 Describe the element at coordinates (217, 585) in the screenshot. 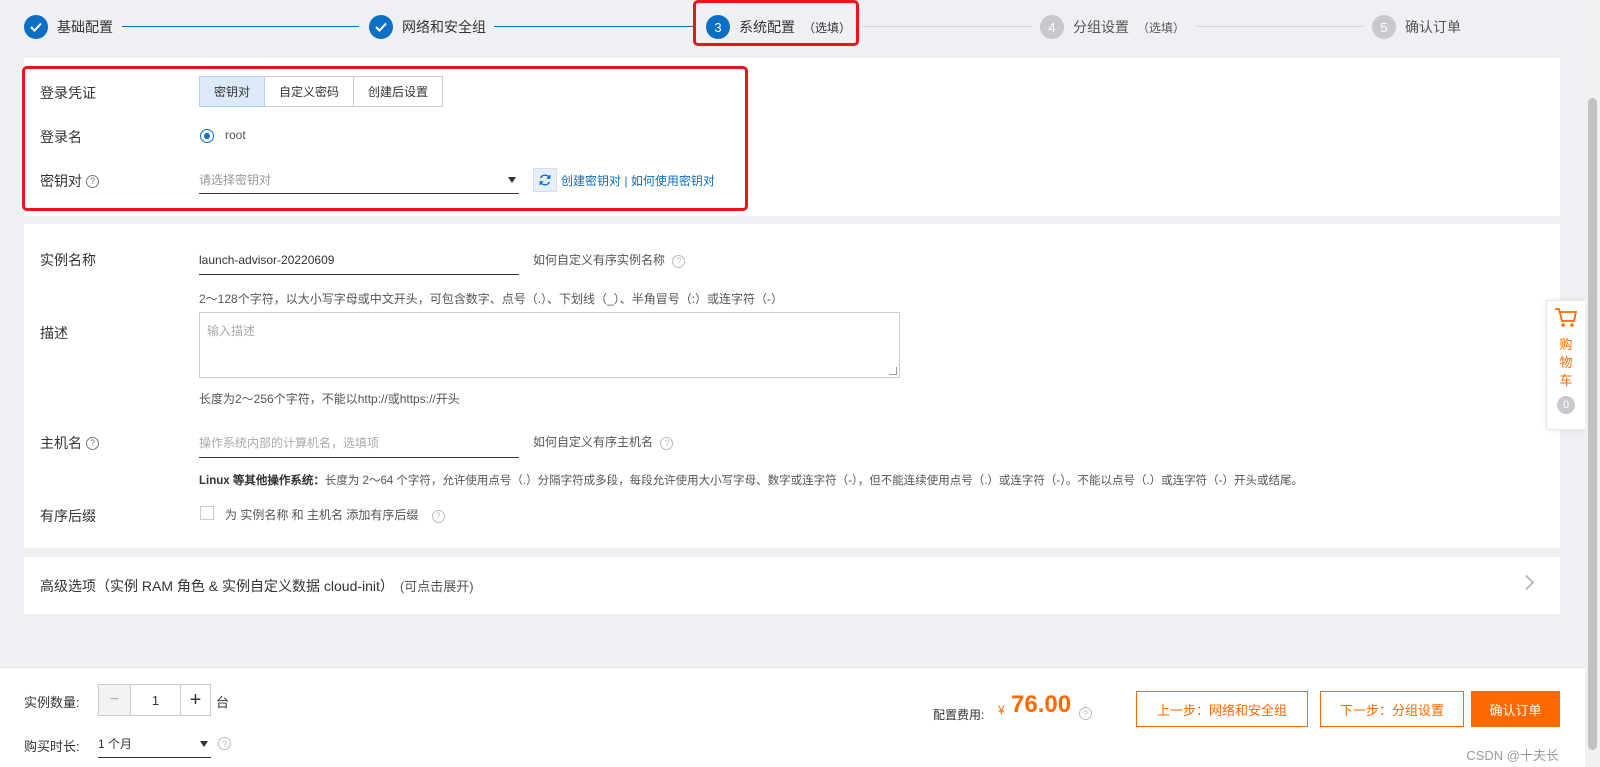

I see `advanced-options-title: 高级选项（实例 RAM 角色 & 实例自定义数据 cloud-init）` at that location.